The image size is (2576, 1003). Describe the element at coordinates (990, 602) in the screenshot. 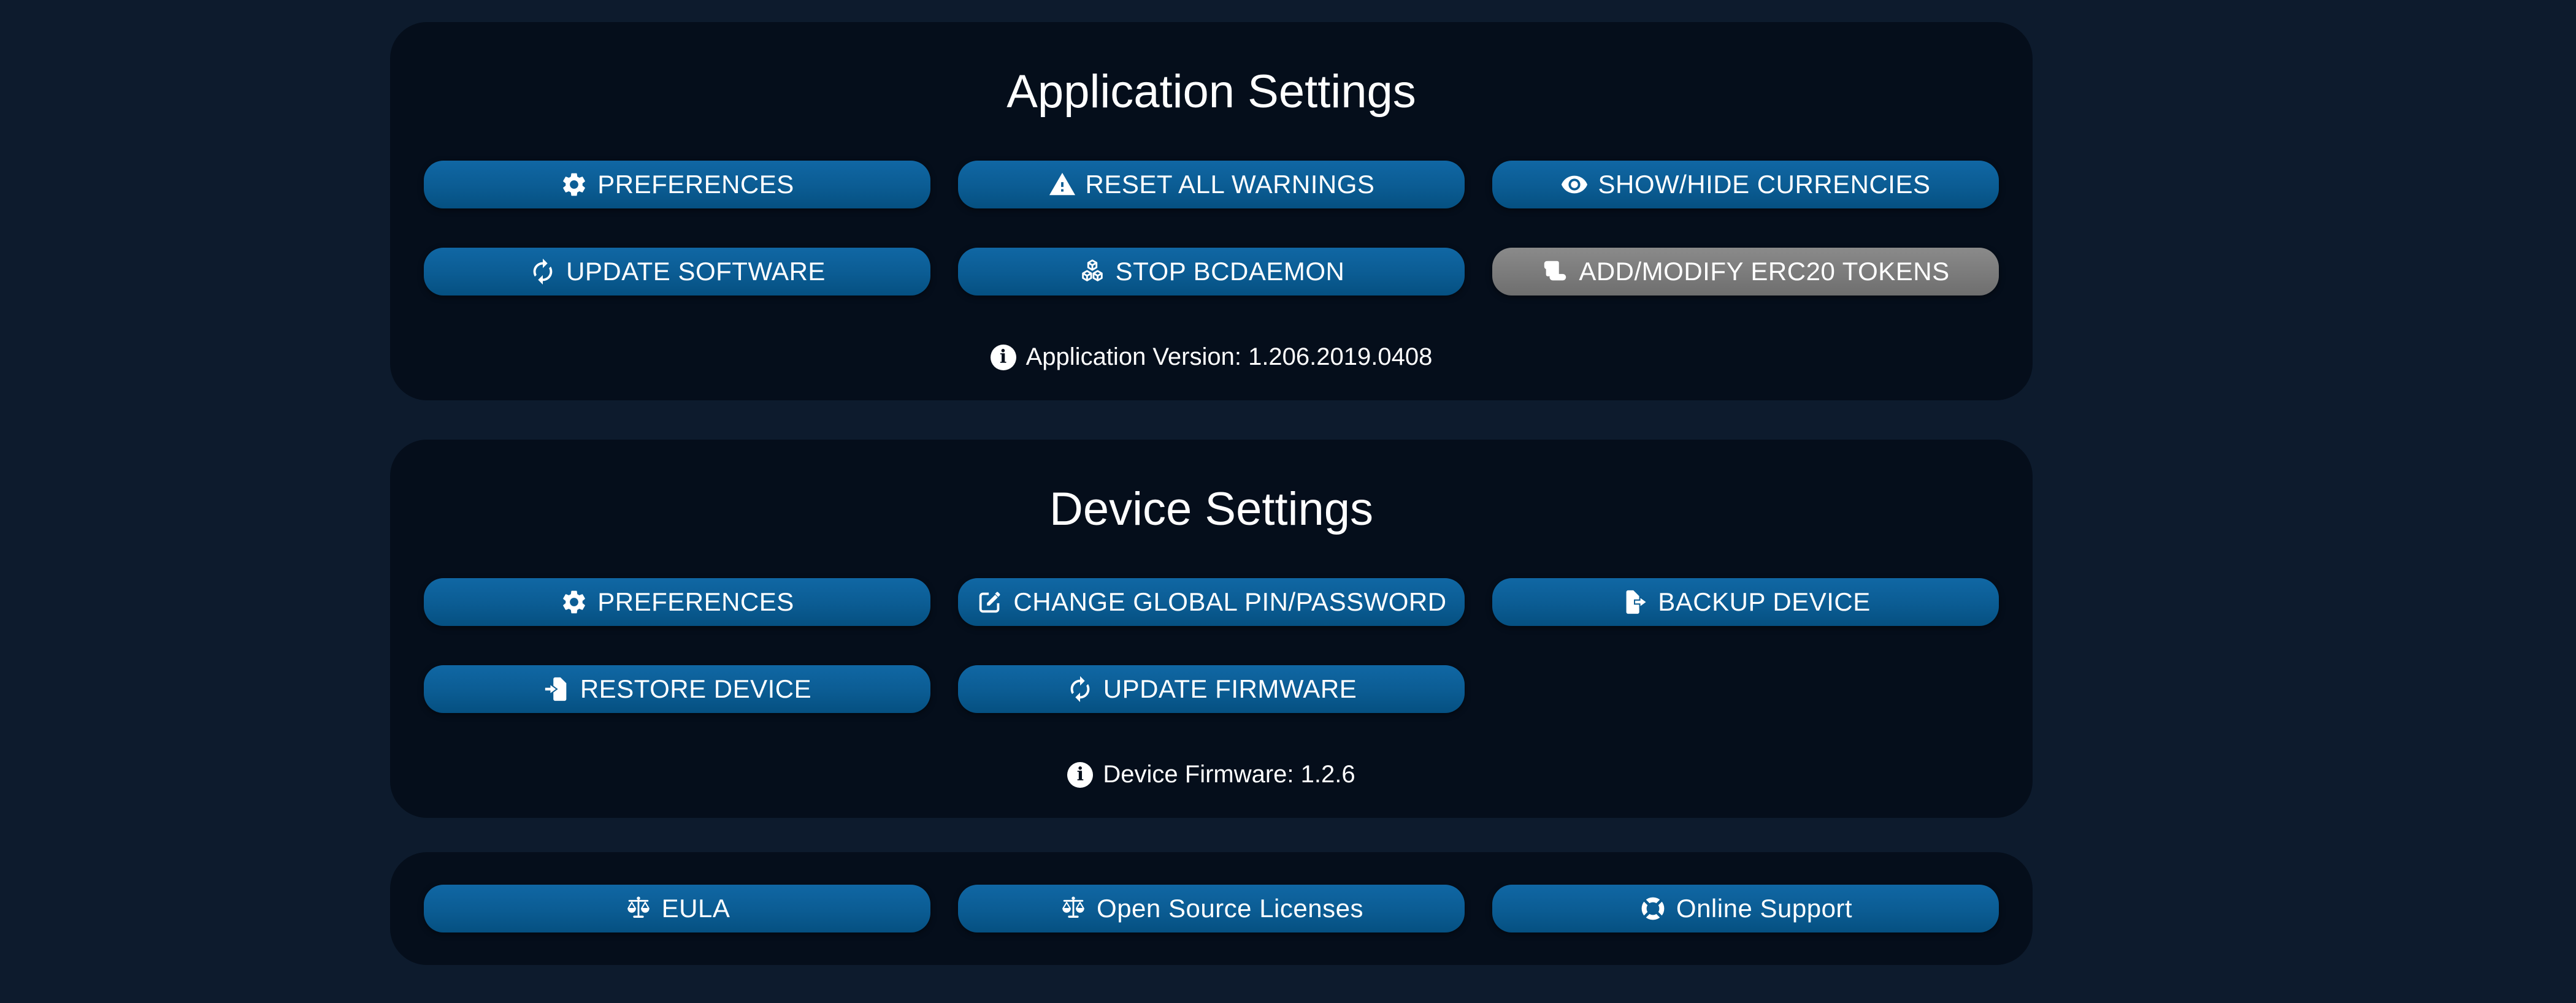

I see `edit-icon` at that location.